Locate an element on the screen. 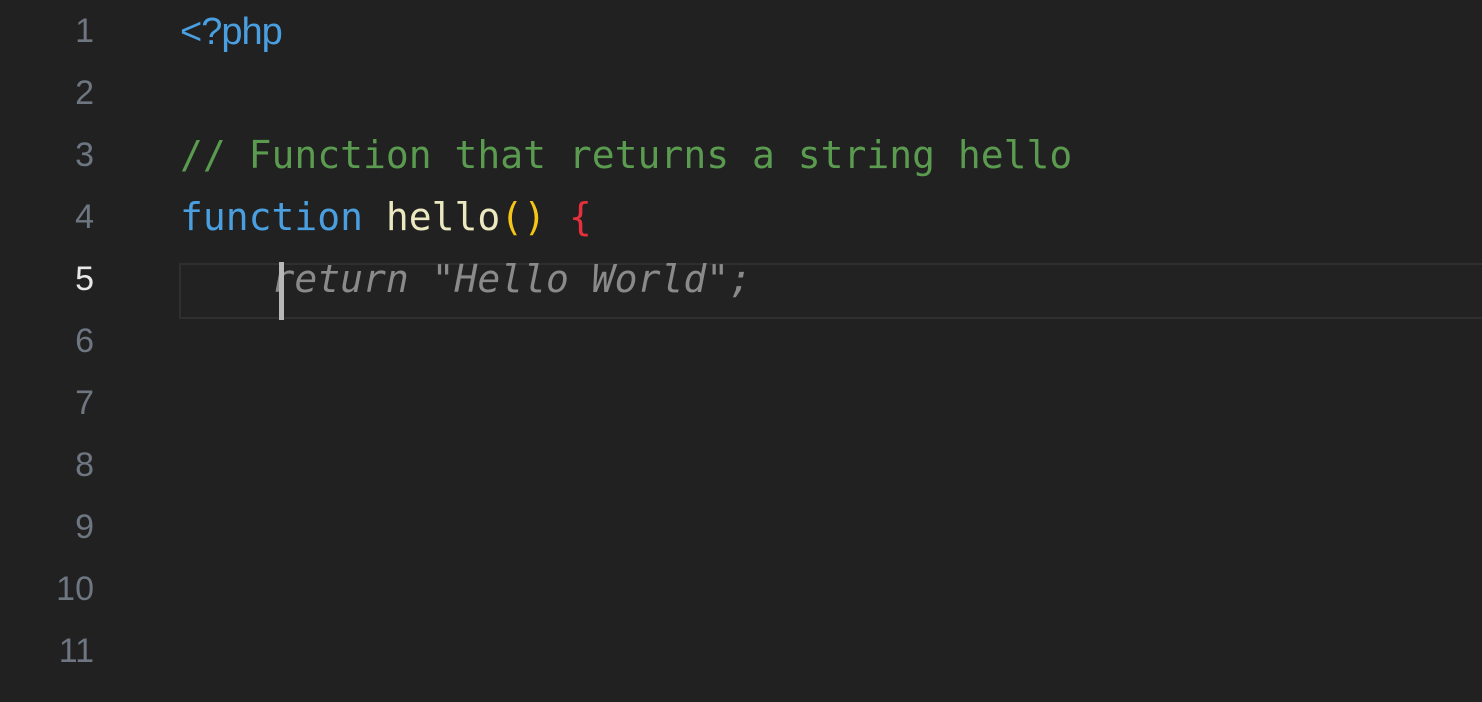 The image size is (1482, 702). line-number-7: 7 is located at coordinates (47, 403).